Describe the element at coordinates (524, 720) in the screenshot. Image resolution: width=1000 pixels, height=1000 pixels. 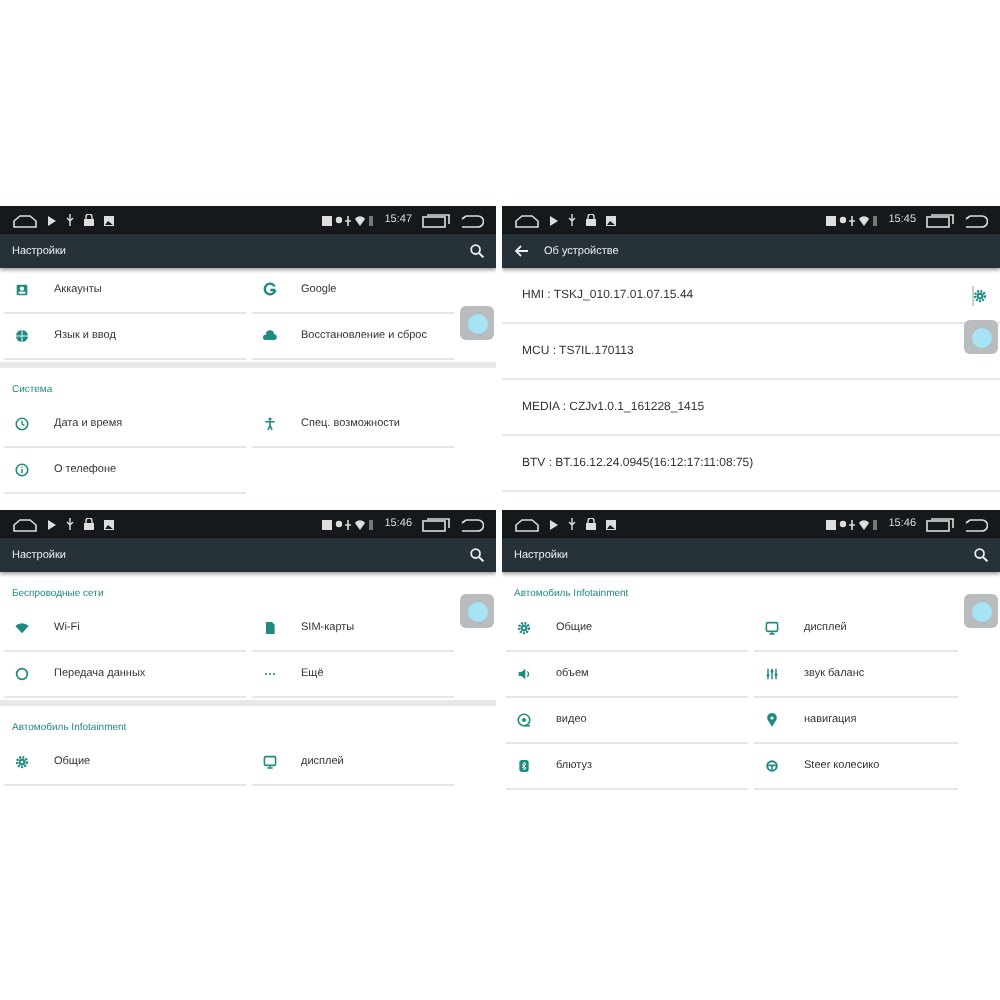
I see `film-reel-icon` at that location.